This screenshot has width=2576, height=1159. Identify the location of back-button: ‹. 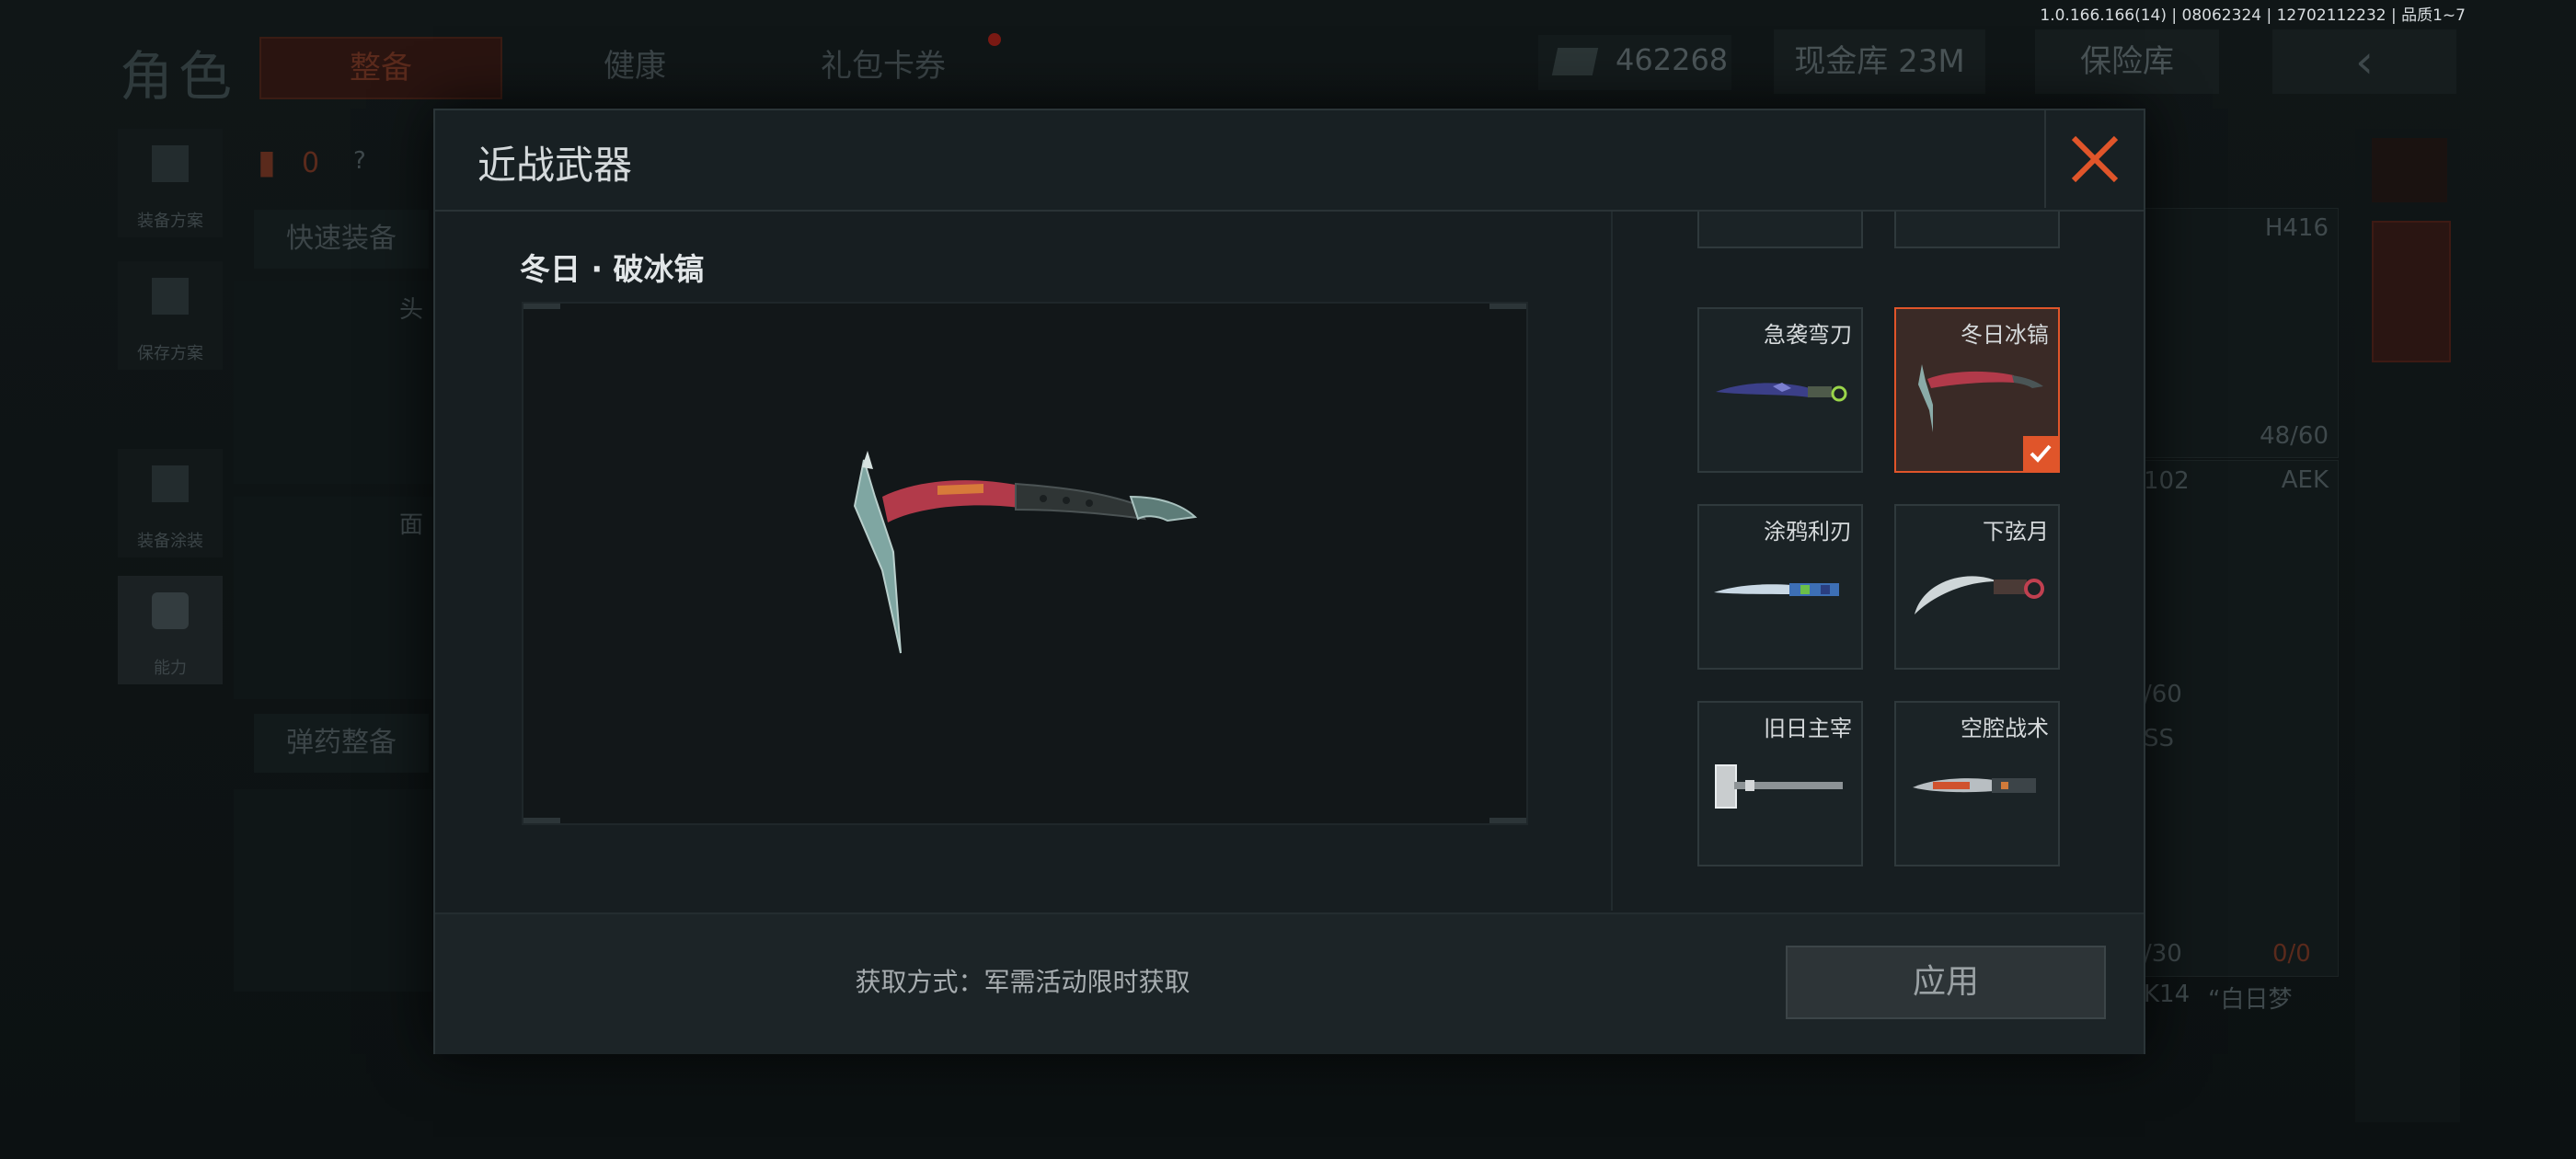
(2364, 61).